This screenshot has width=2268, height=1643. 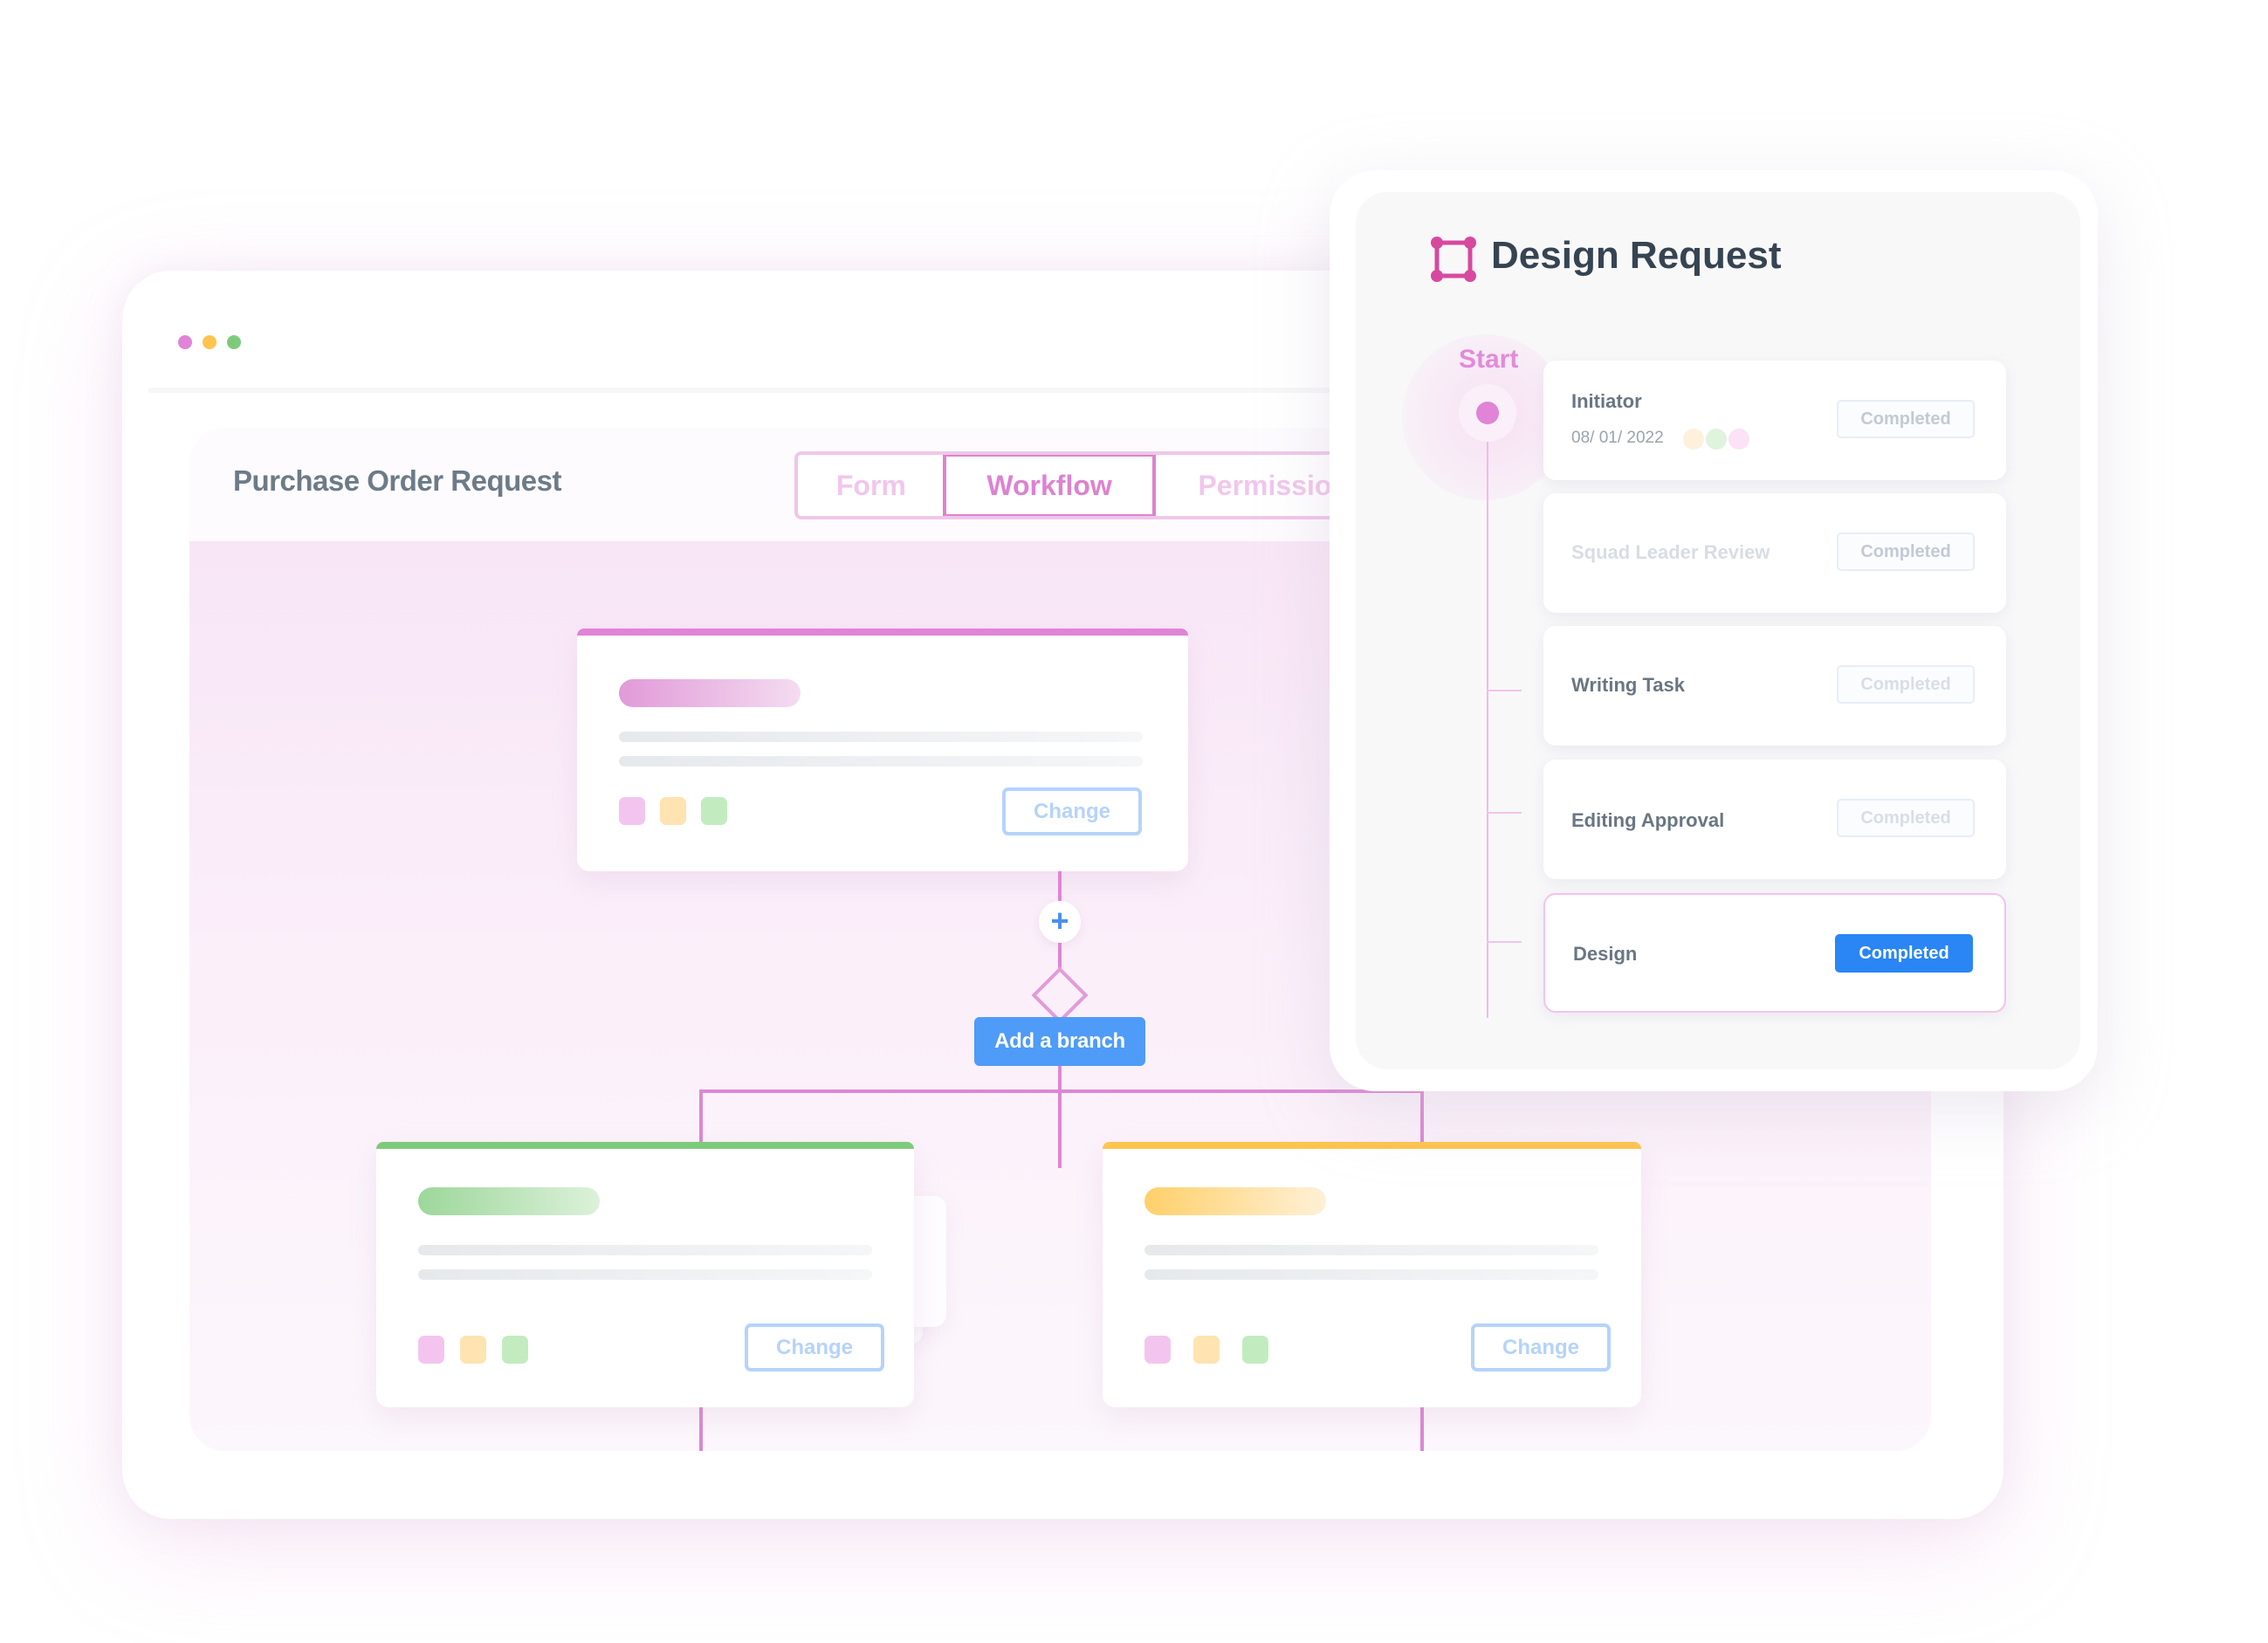 I want to click on branch-card-left: Change, so click(x=645, y=1274).